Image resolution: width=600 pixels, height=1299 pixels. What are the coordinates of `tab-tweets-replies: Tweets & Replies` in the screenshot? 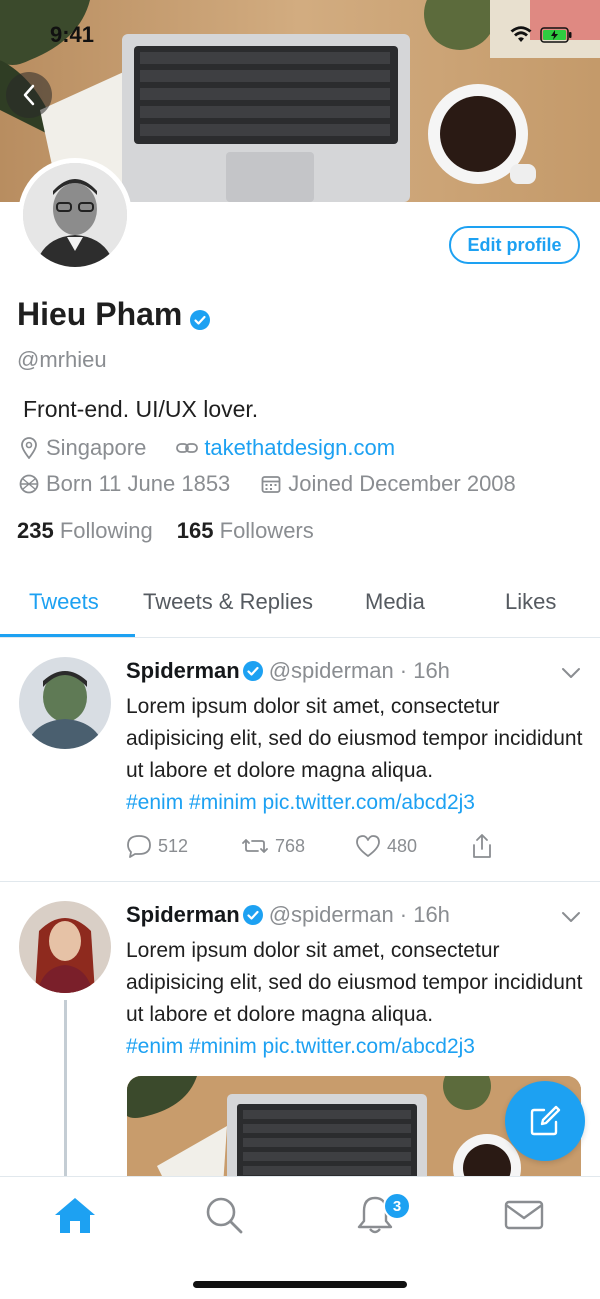 It's located at (228, 602).